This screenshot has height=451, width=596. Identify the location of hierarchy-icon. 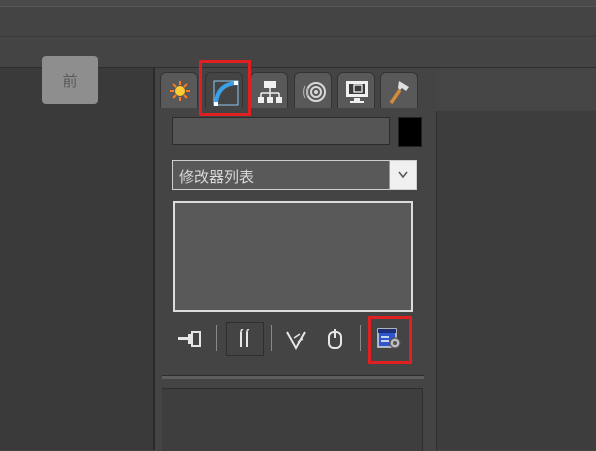
(270, 92).